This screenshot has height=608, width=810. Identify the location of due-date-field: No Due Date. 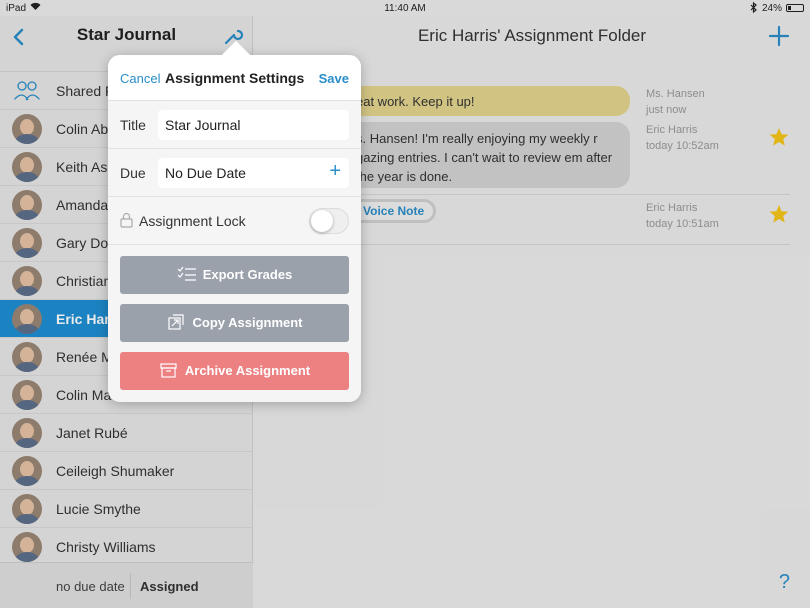
(253, 173).